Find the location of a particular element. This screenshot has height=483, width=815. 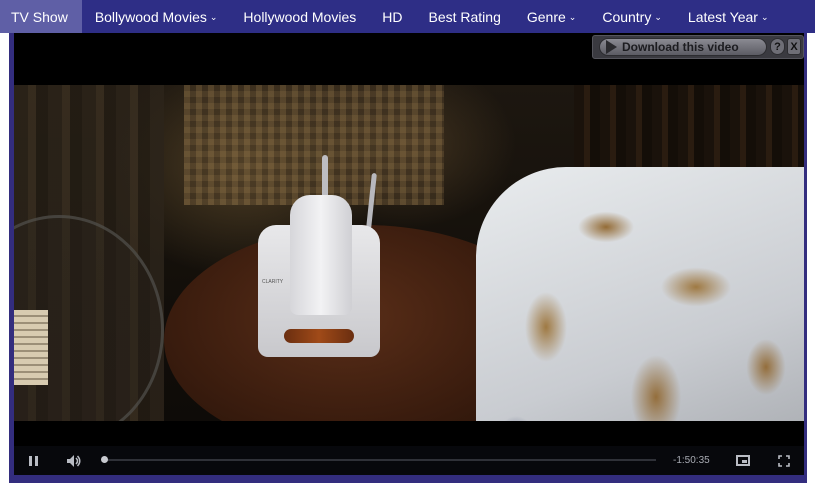

nav-item-bollywood-movies: Bollywood Movies ⌄ is located at coordinates (156, 16).